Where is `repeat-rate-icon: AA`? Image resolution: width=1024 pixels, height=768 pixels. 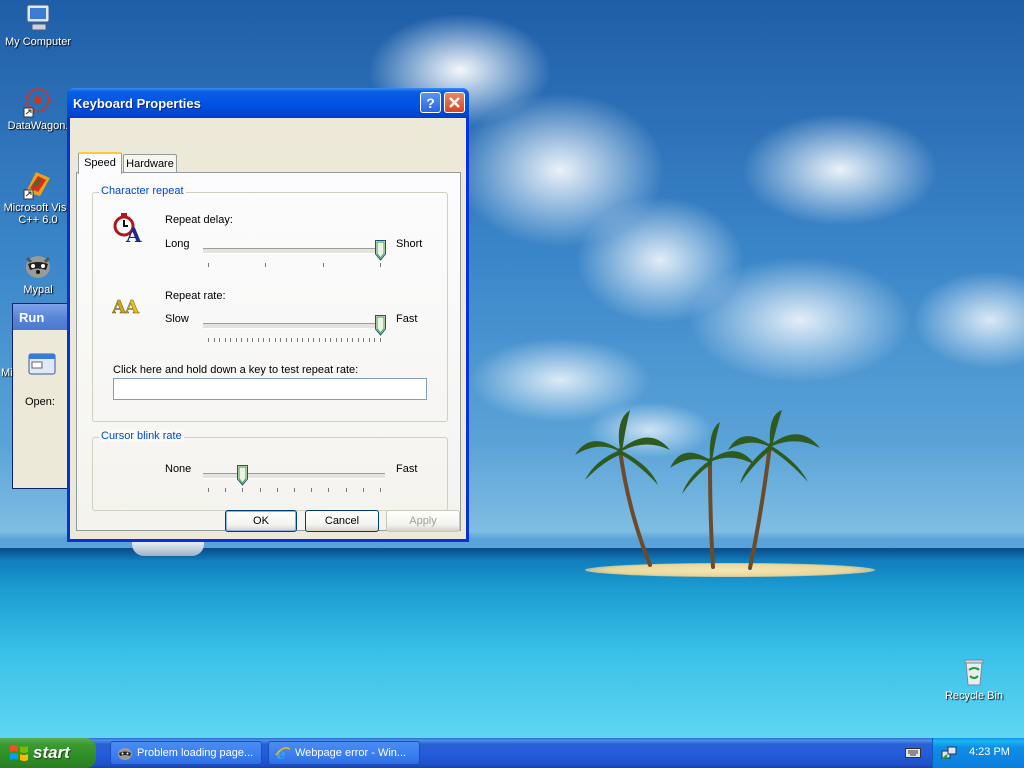 repeat-rate-icon: AA is located at coordinates (129, 306).